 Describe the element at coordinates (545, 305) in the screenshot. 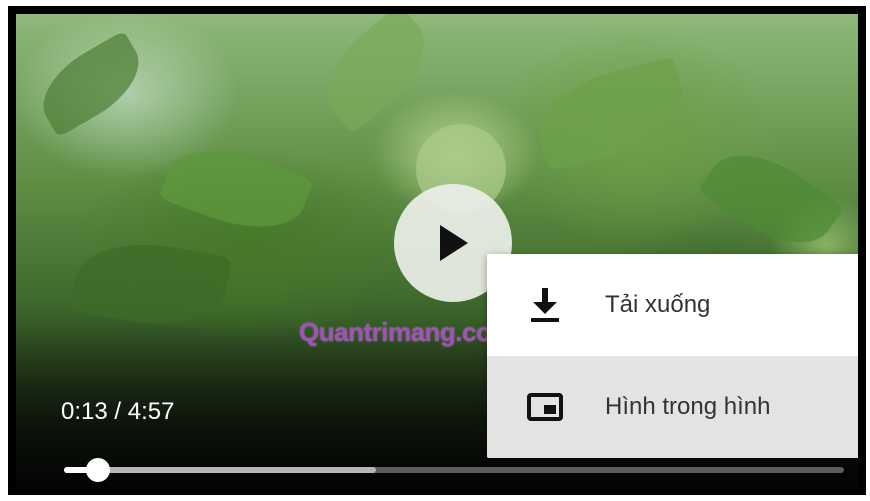

I see `download-icon` at that location.